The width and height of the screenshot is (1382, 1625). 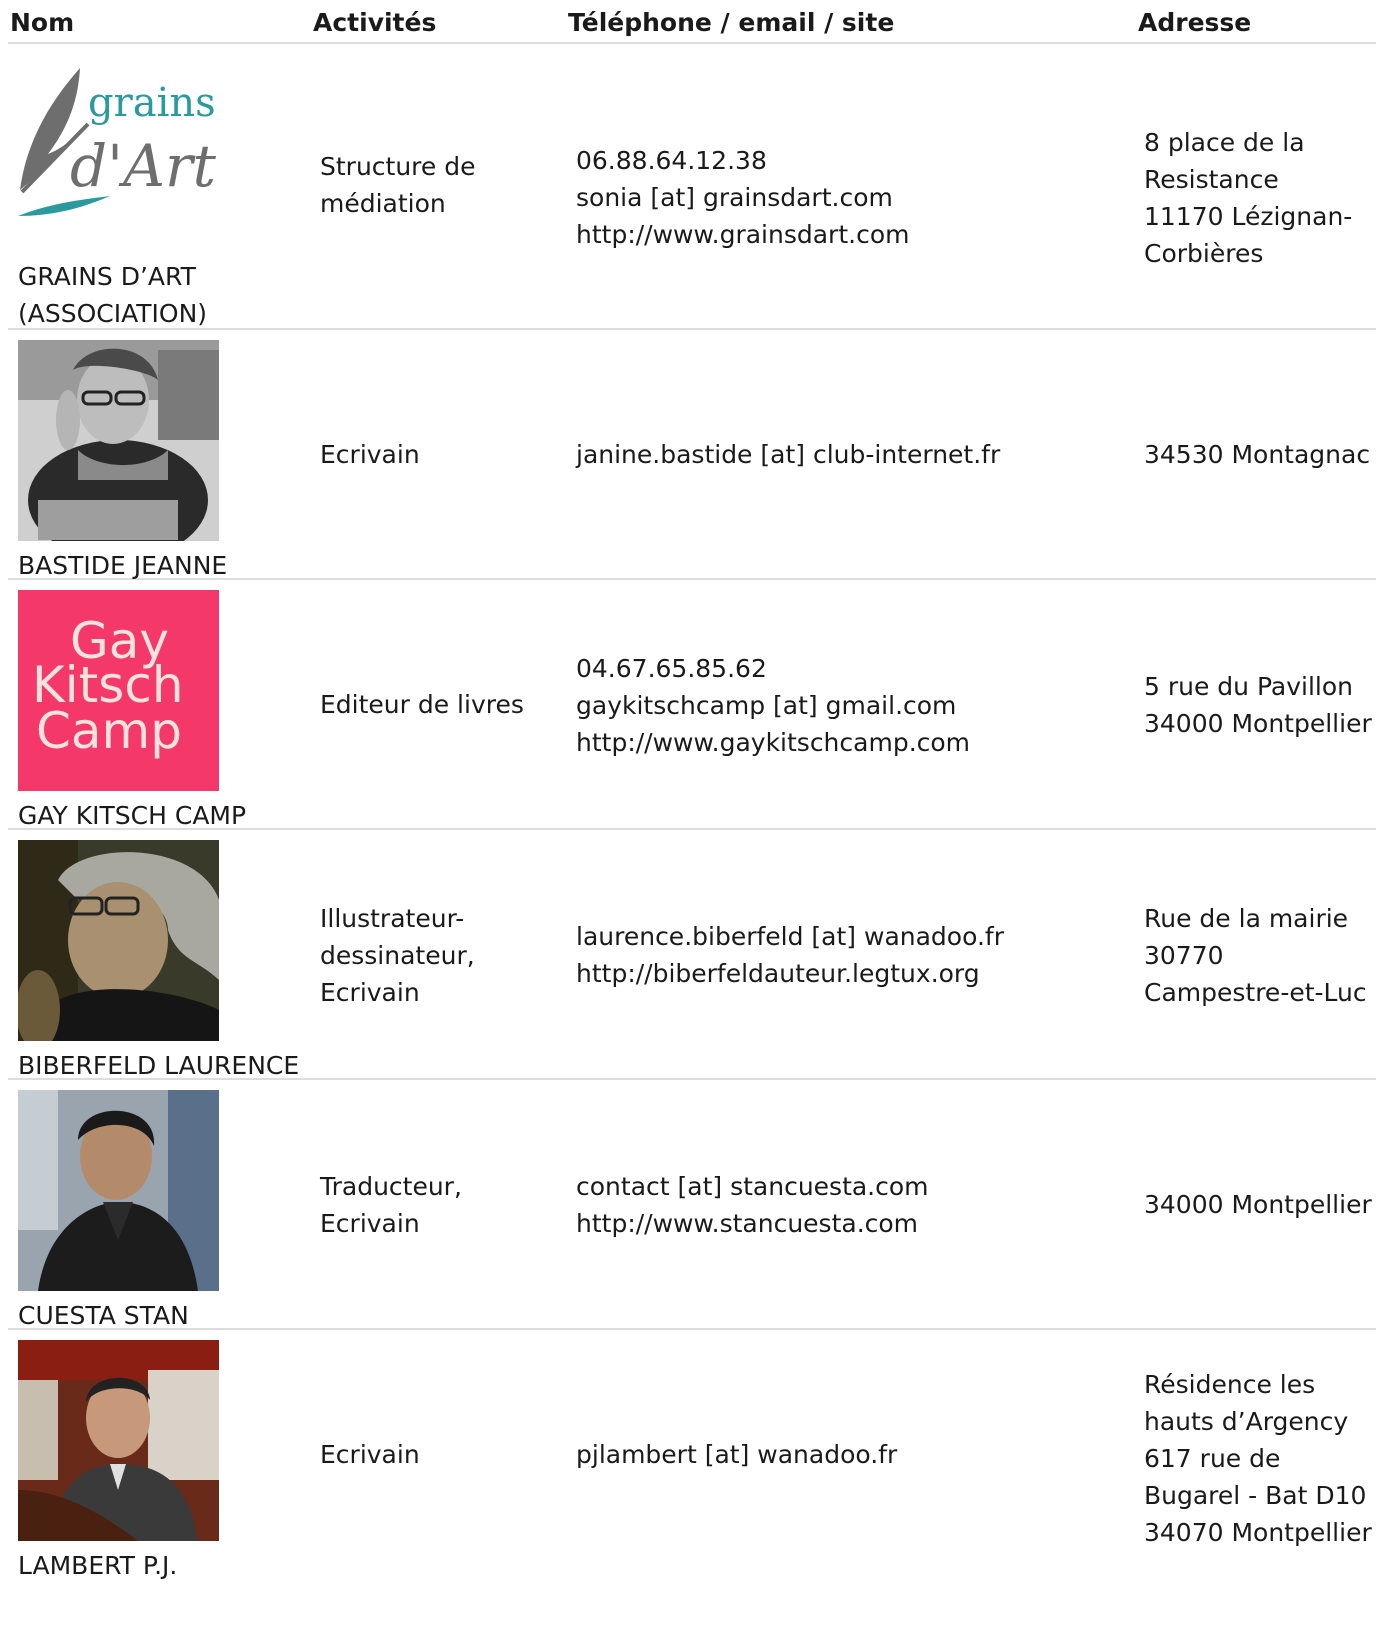 I want to click on name-cell: BASTIDE JEANNE, so click(x=163, y=462).